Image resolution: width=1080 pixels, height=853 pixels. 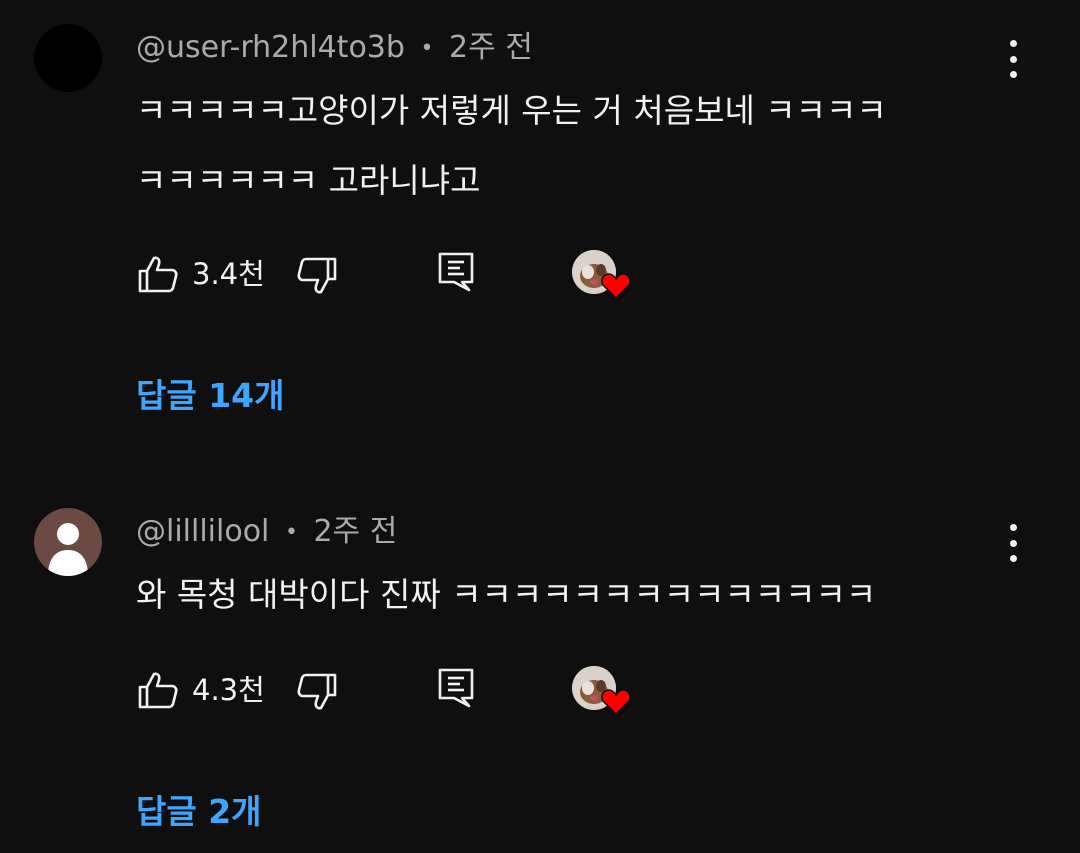 What do you see at coordinates (355, 531) in the screenshot?
I see `comment-time: 2주 전` at bounding box center [355, 531].